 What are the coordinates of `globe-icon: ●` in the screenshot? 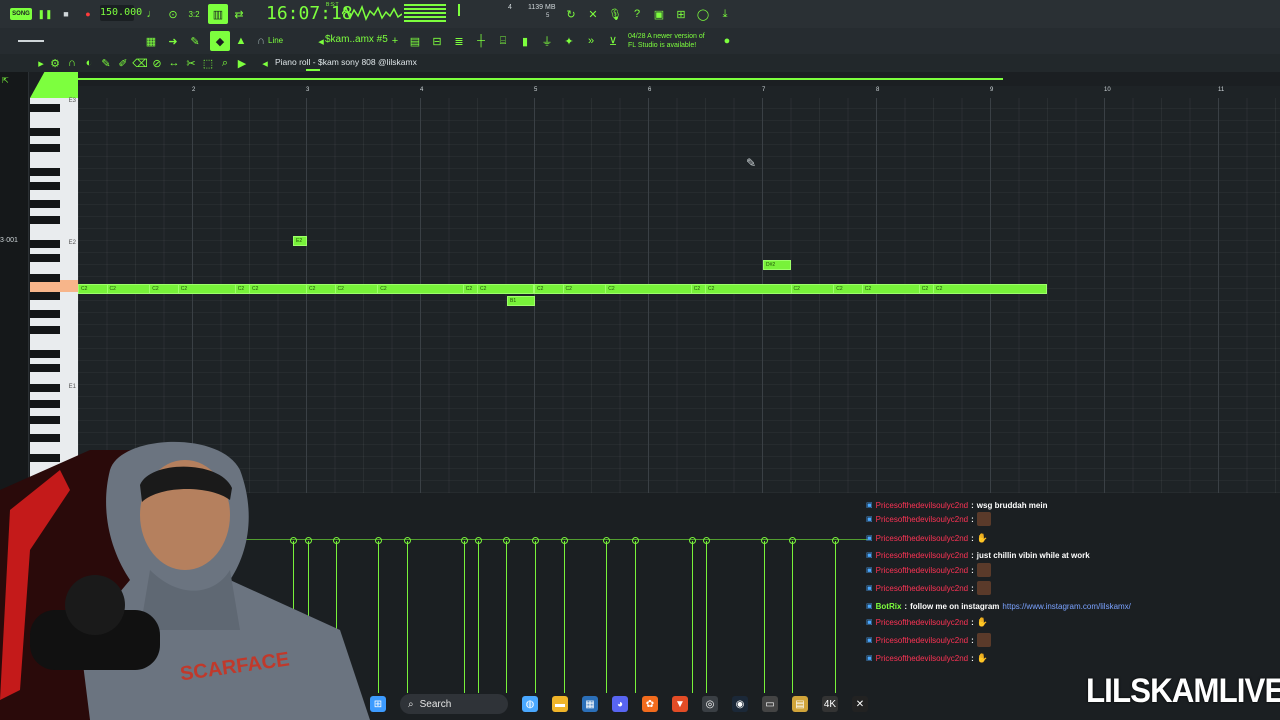 It's located at (727, 41).